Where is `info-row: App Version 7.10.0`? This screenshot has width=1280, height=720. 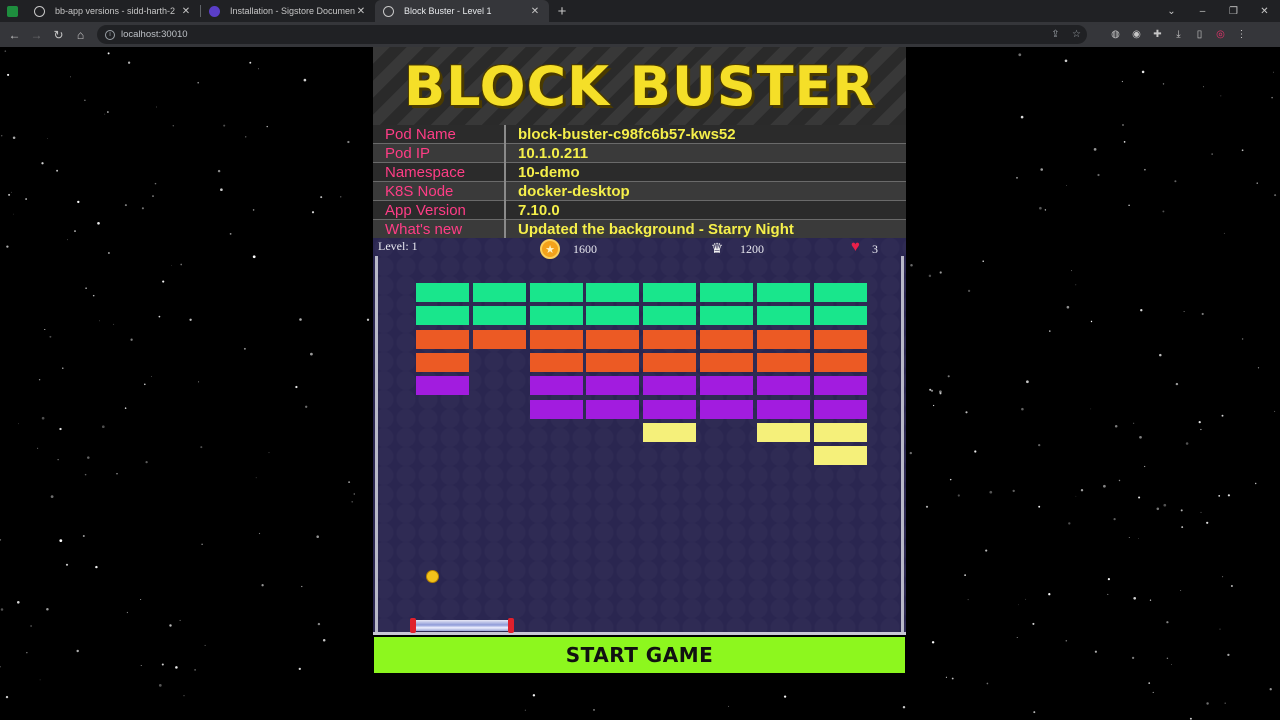
info-row: App Version 7.10.0 is located at coordinates (639, 210).